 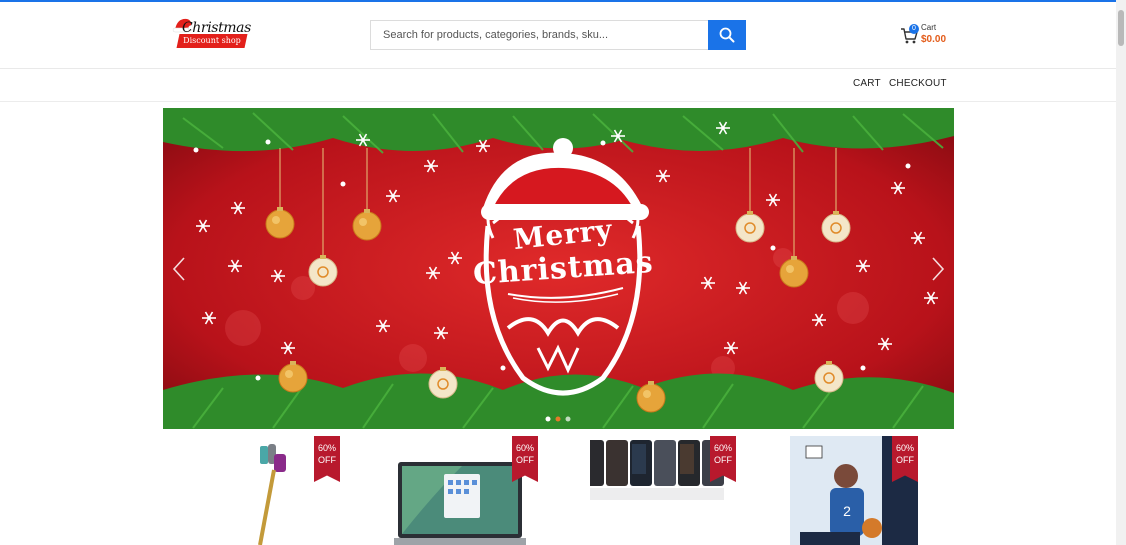 I want to click on product-card: 2 60% OFF, so click(x=845, y=490).